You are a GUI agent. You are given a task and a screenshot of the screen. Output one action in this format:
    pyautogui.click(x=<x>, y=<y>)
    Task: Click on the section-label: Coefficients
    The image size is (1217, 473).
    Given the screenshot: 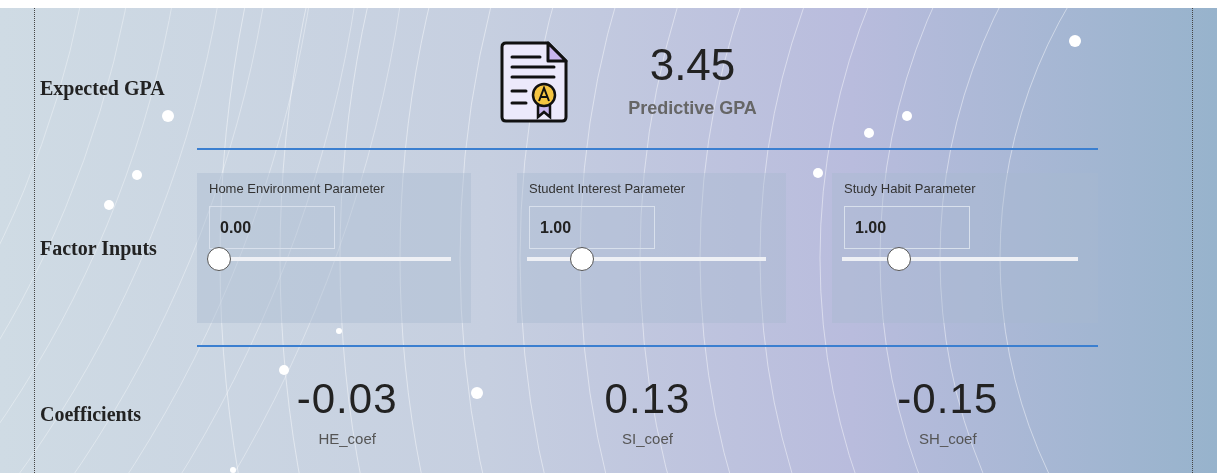 What is the action you would take?
    pyautogui.click(x=91, y=414)
    